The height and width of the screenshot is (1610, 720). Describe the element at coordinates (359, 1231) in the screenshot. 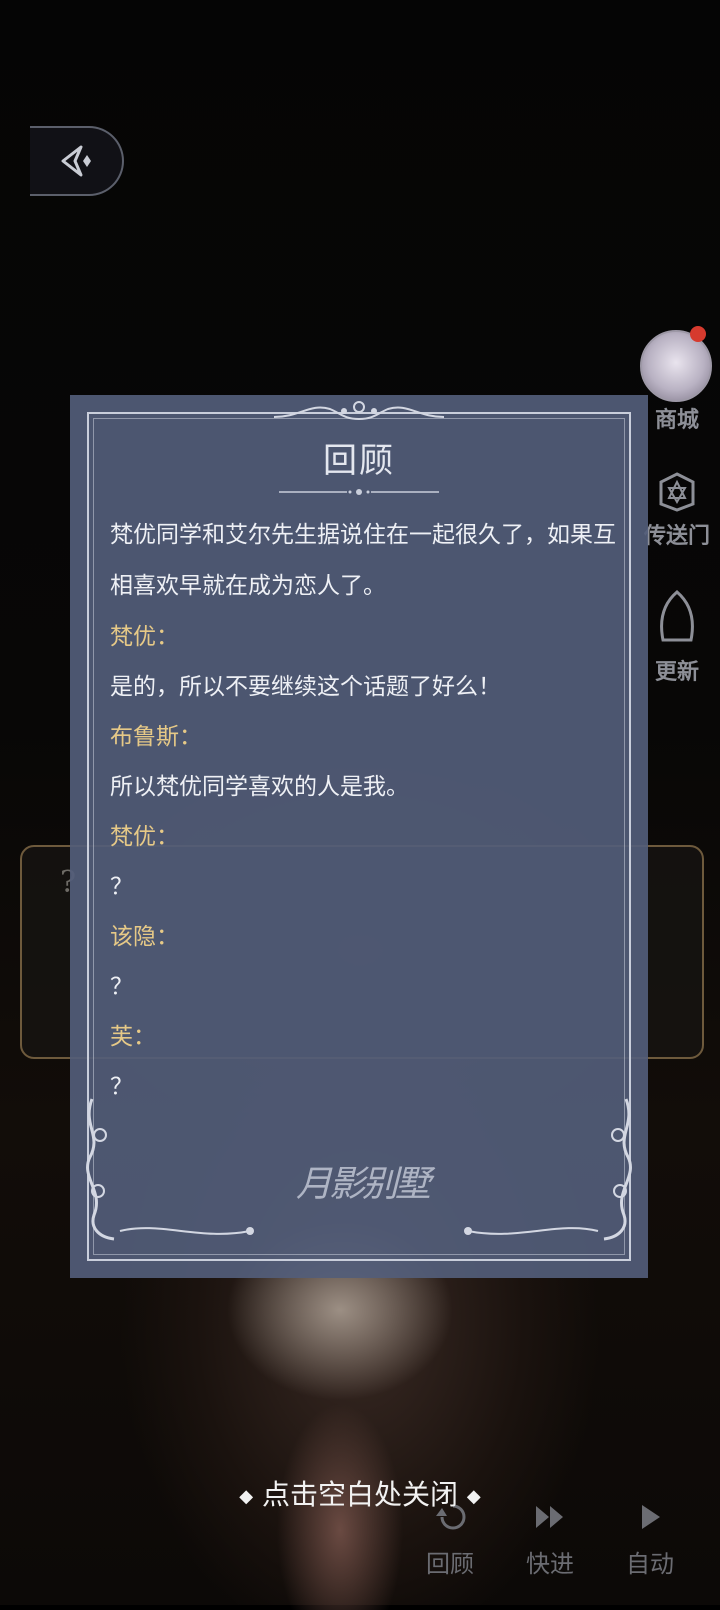

I see `bottom-ornament-icon` at that location.